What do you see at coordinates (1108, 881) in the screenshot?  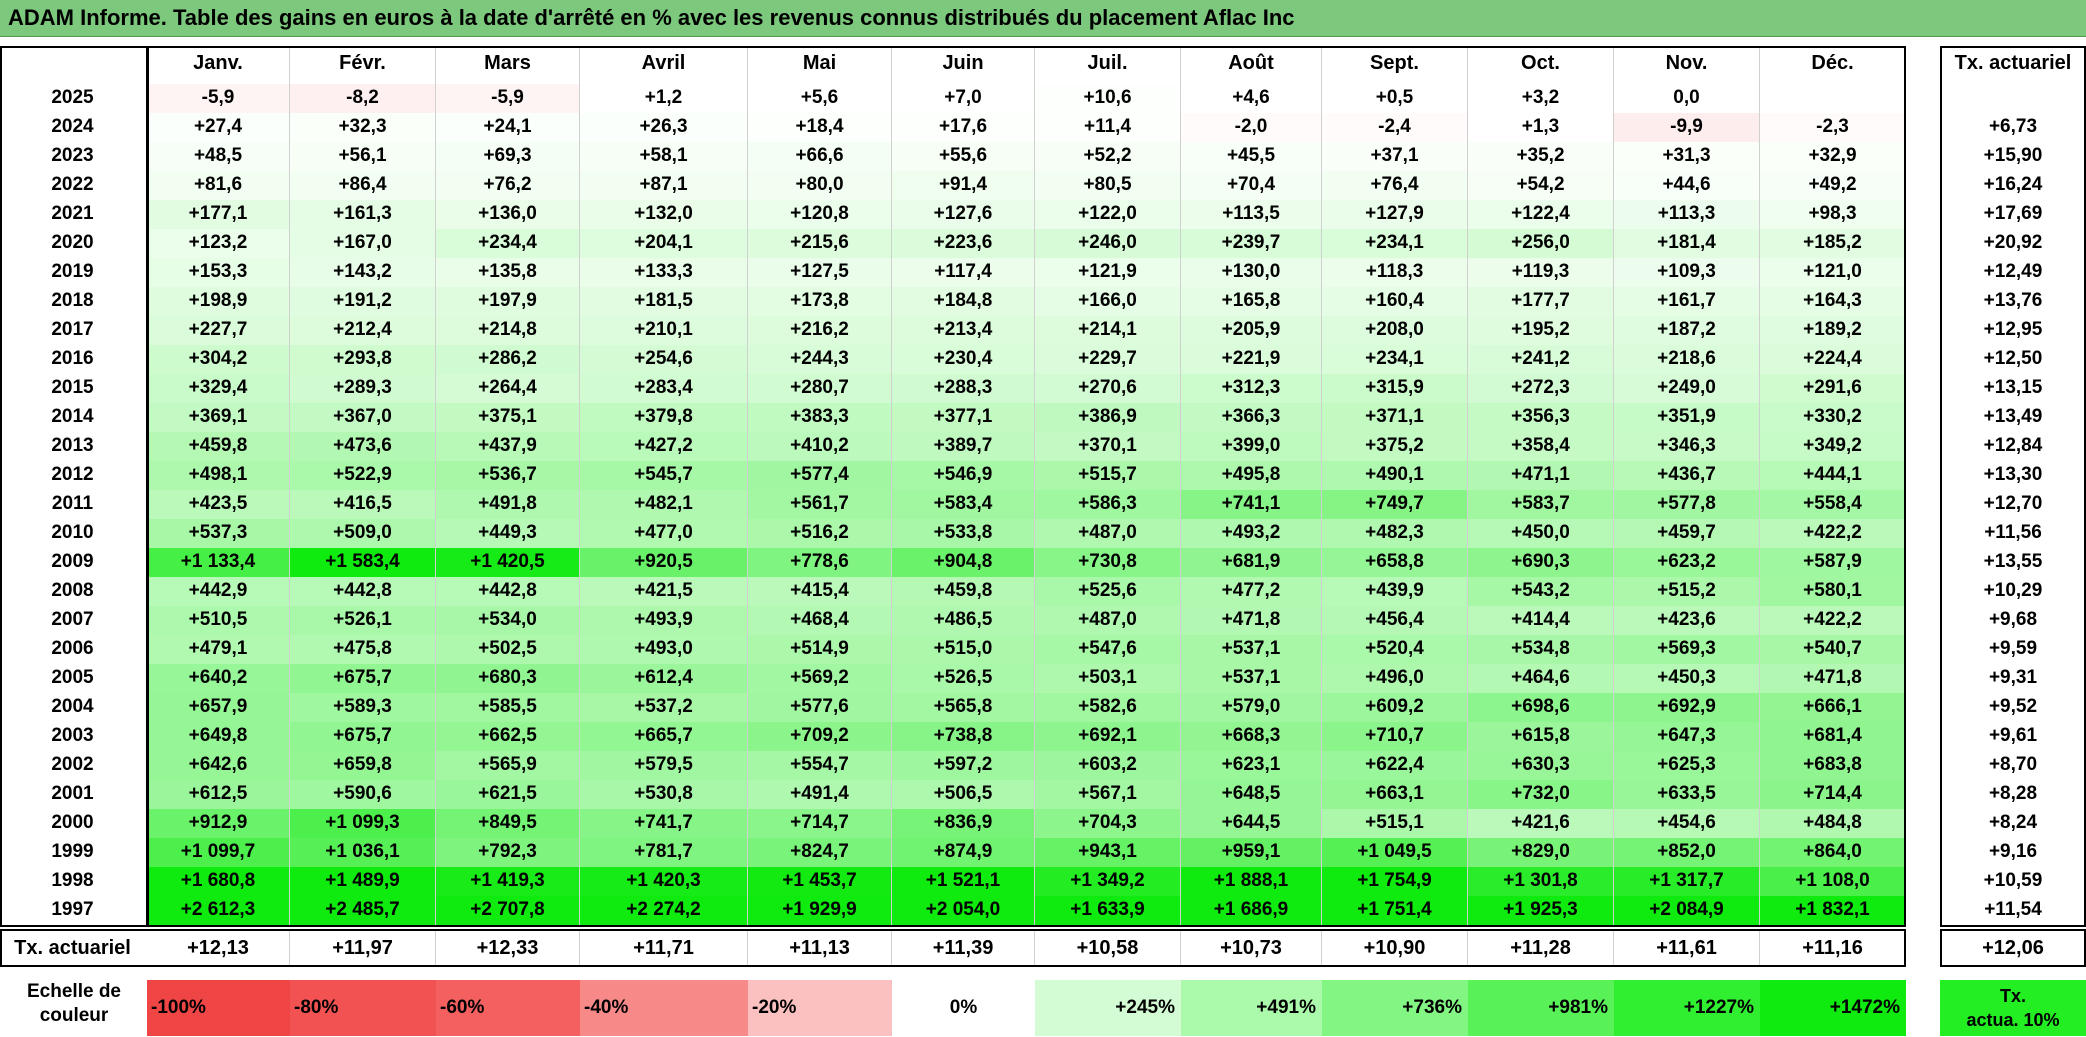 I see `table-cell: +1 349,2` at bounding box center [1108, 881].